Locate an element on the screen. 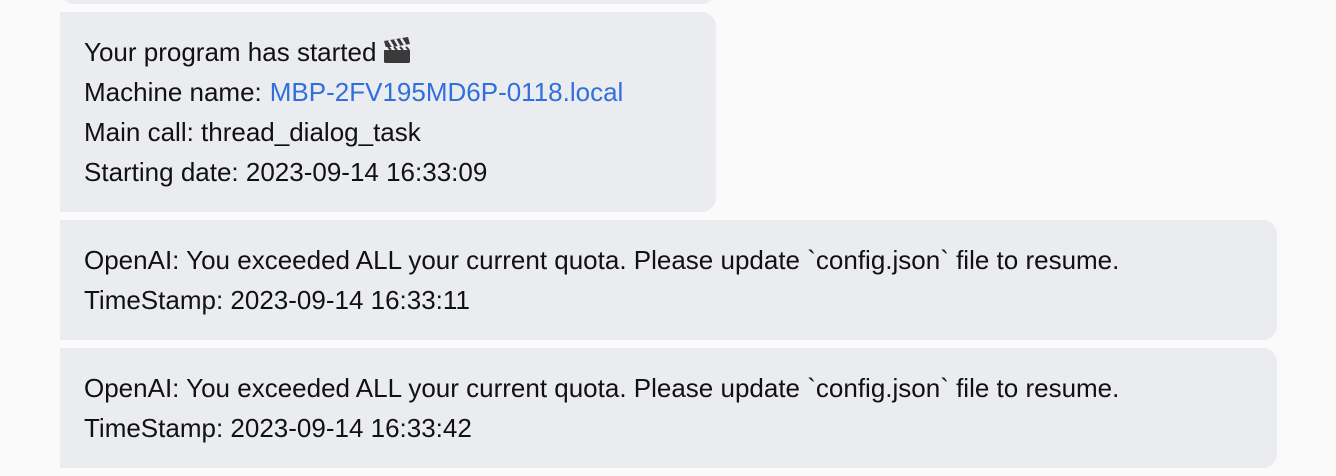  machine-name-line: Machine name: MBP-2FV195MD6P-0118.local is located at coordinates (400, 92).